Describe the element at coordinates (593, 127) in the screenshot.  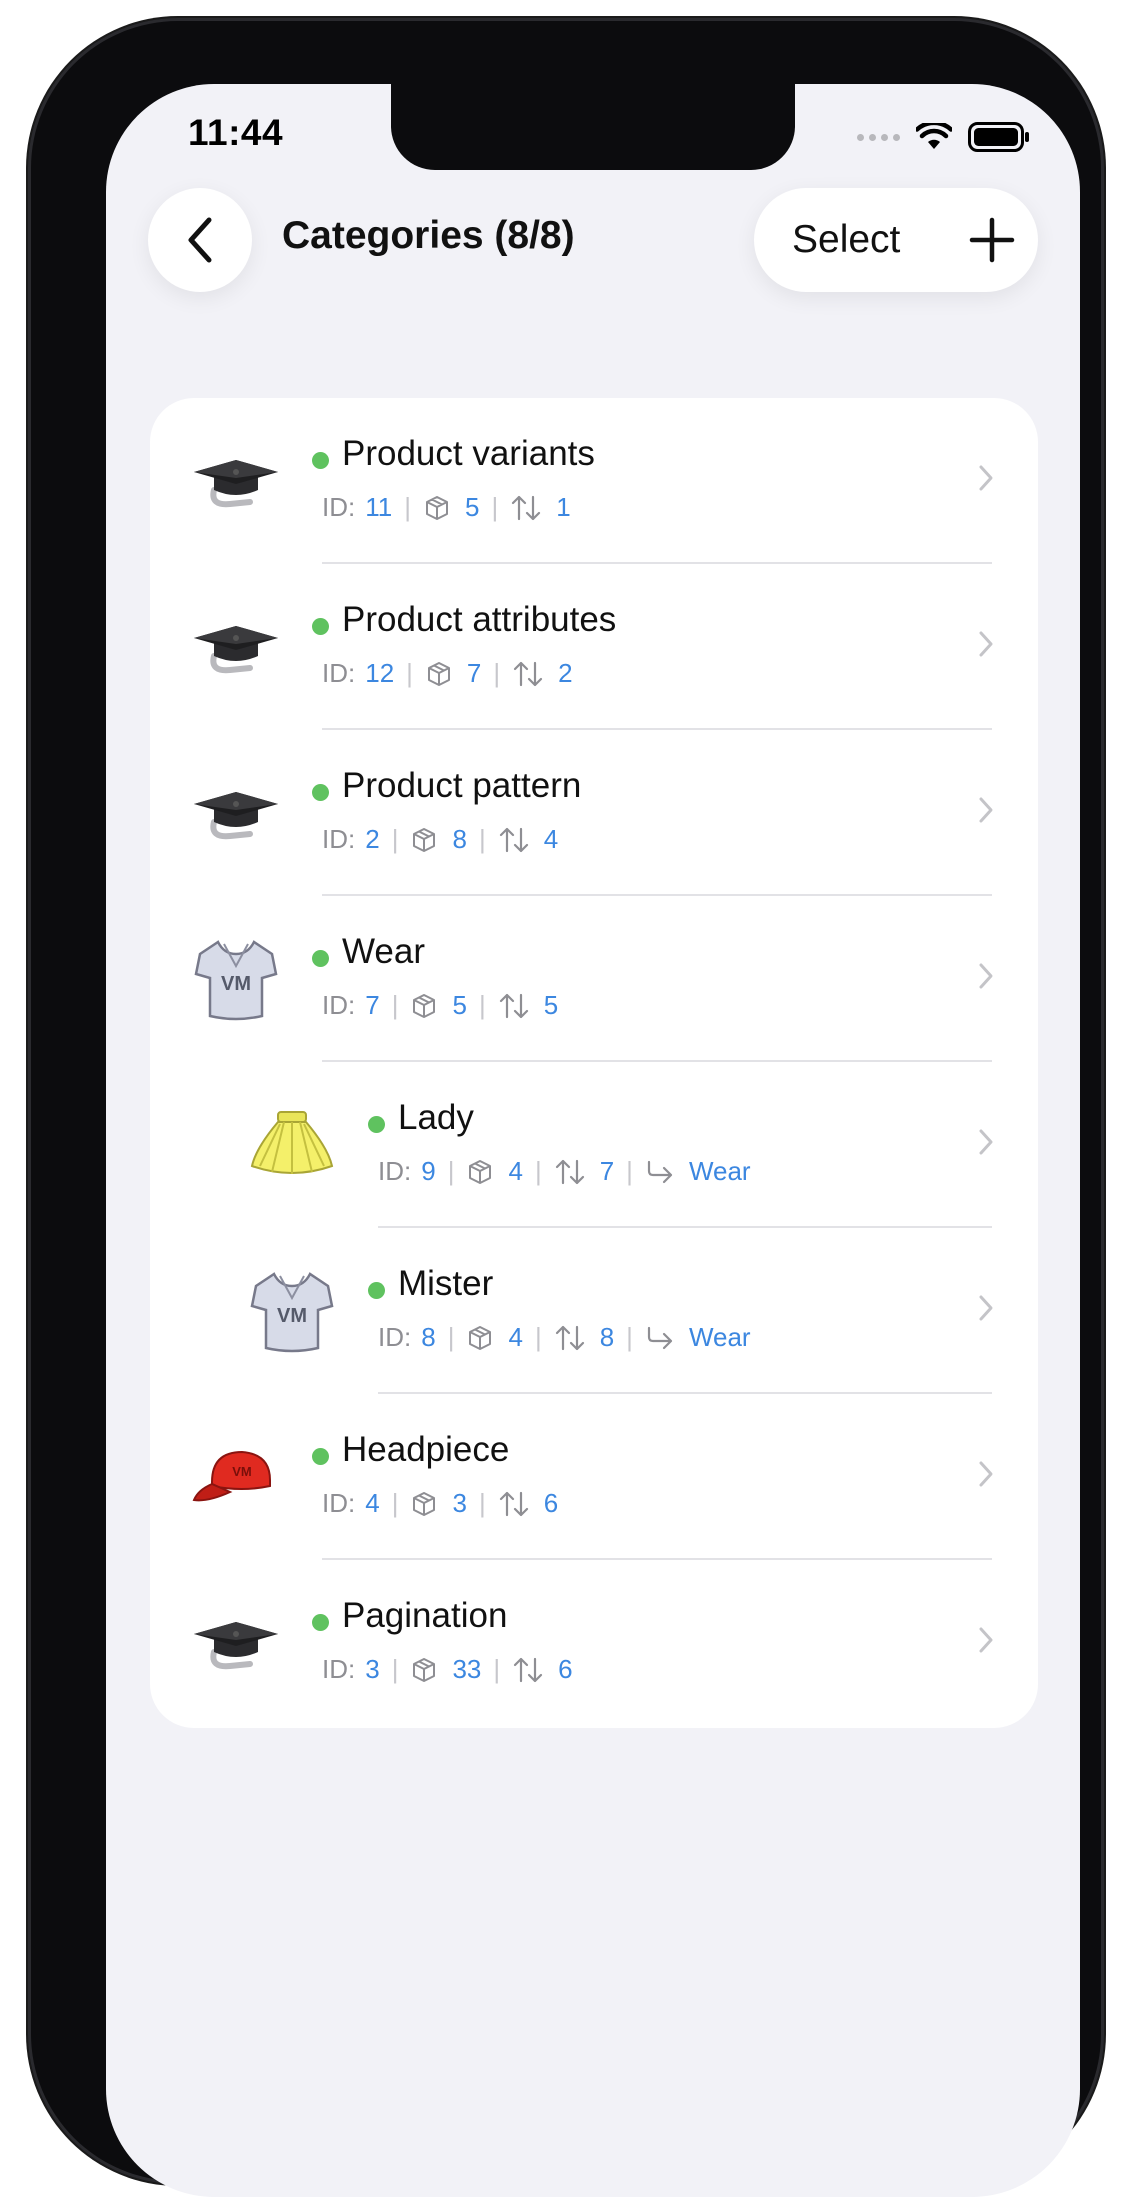
I see `device-notch` at that location.